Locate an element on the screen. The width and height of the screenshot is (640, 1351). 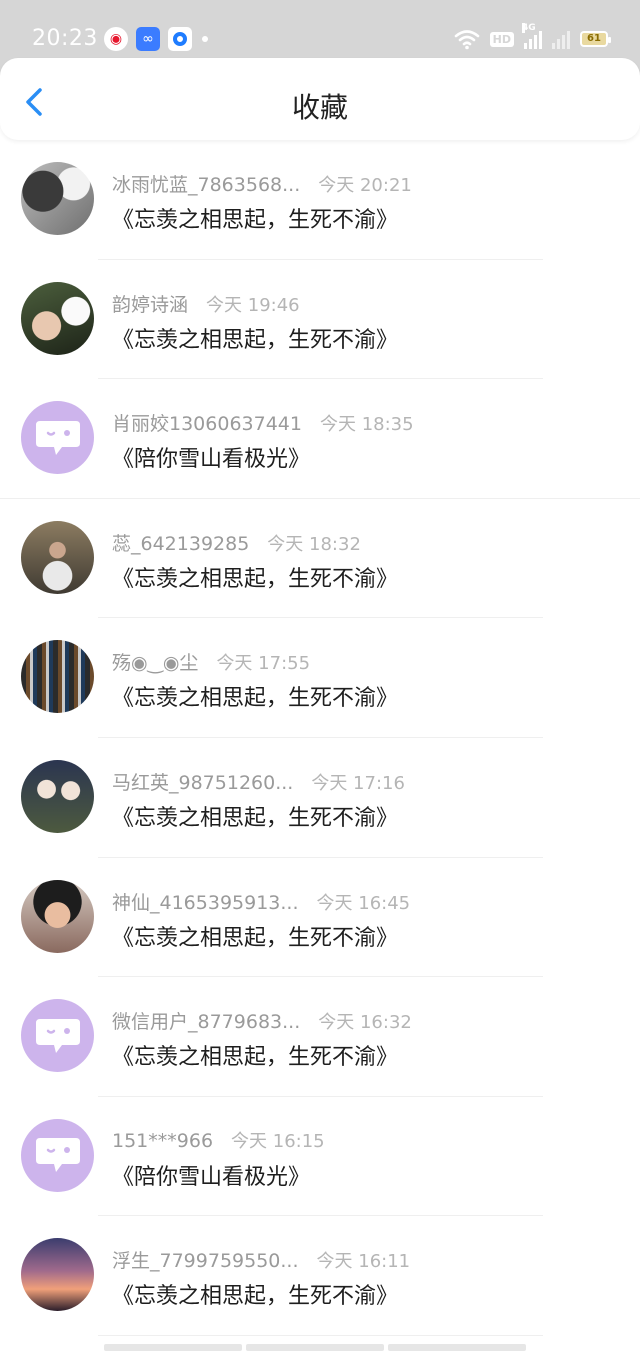
signal-4g-icon: 4G is located at coordinates (532, 36).